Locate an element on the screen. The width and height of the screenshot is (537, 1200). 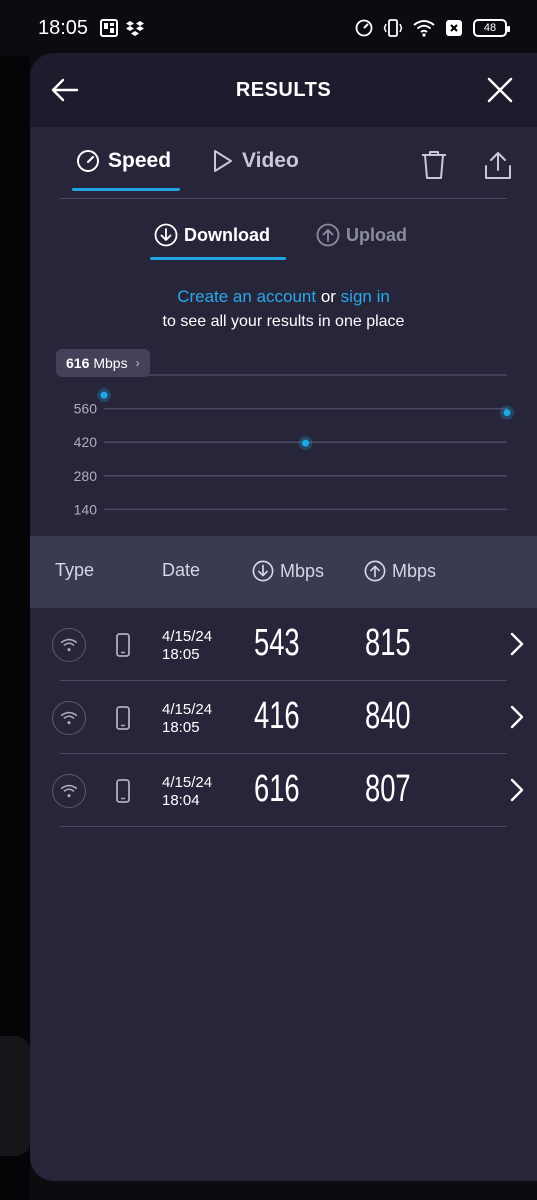
y-tick-label: 140 is located at coordinates (86, 509).